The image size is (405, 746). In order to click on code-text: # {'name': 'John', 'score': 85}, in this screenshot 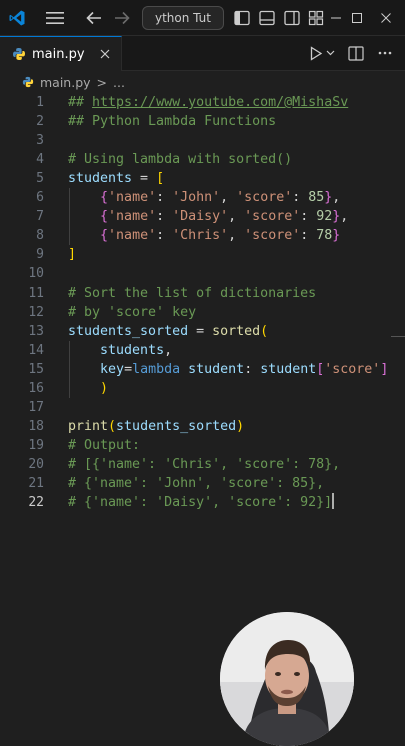, I will do `click(196, 483)`.